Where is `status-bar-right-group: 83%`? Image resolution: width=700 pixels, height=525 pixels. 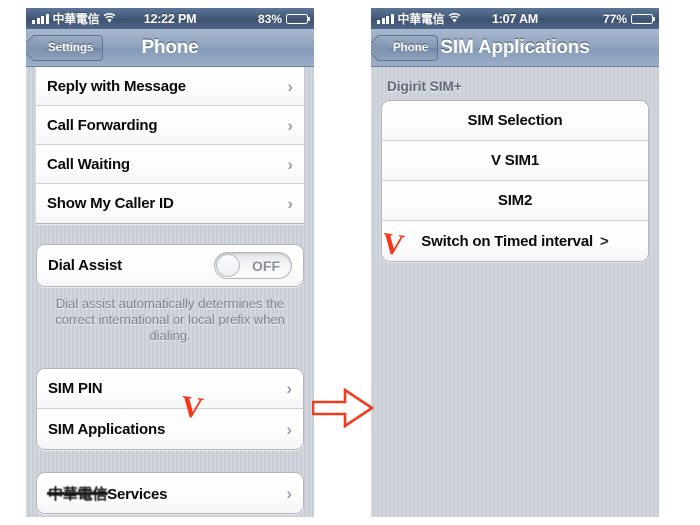
status-bar-right-group: 83% is located at coordinates (284, 18).